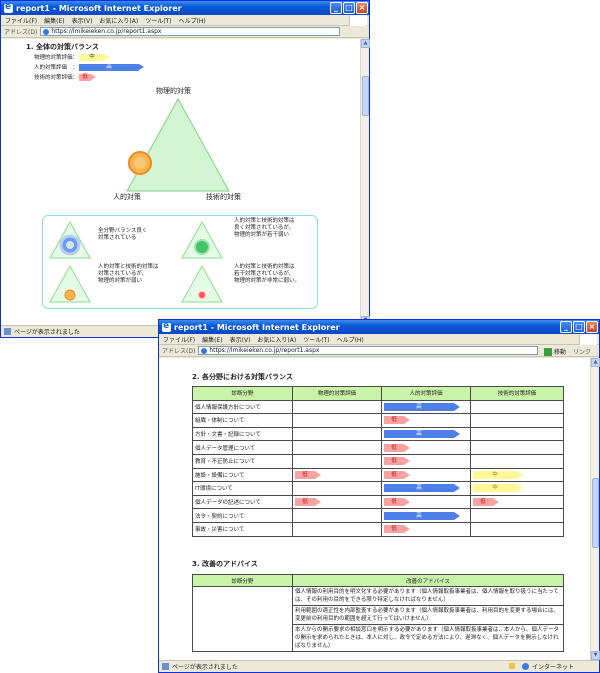 The image size is (600, 673). I want to click on links-button: リンク, so click(582, 351).